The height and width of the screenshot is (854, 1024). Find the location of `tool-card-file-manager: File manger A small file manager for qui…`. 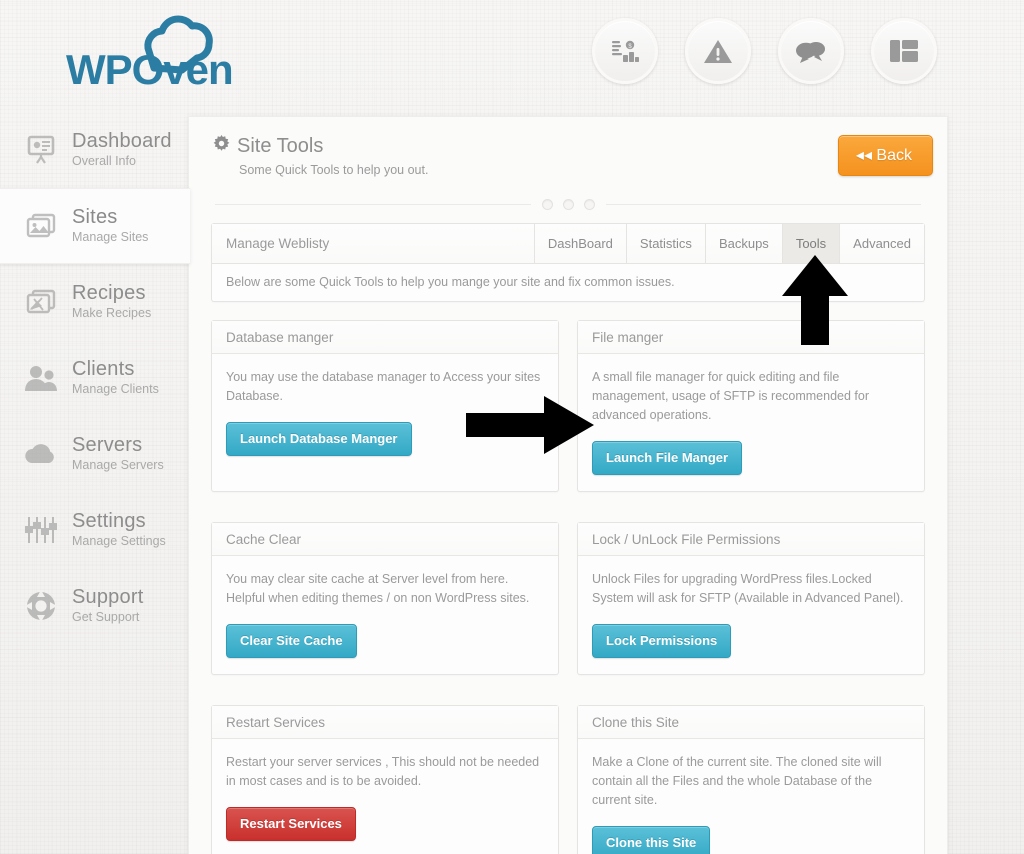

tool-card-file-manager: File manger A small file manager for qui… is located at coordinates (751, 406).